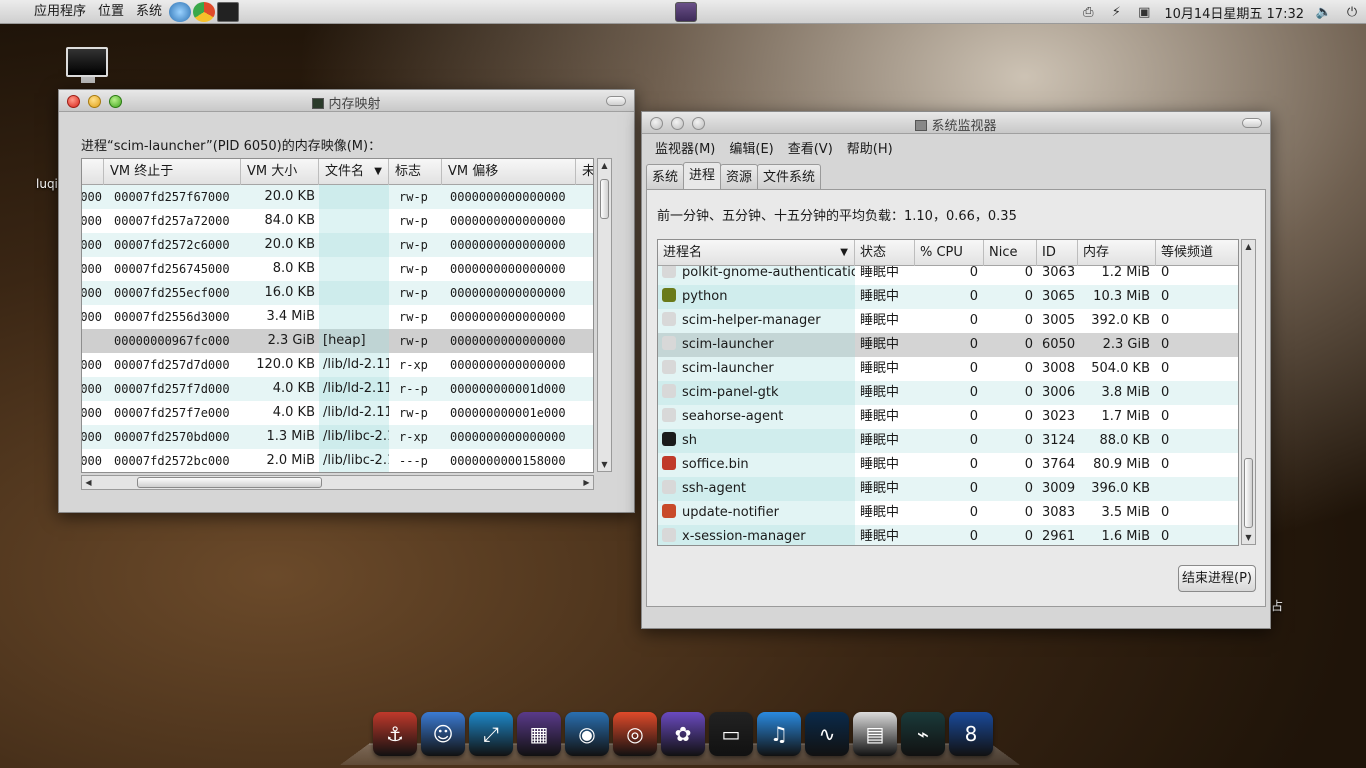 The image size is (1366, 768). Describe the element at coordinates (686, 12) in the screenshot. I see `workspace-switcher-icon` at that location.